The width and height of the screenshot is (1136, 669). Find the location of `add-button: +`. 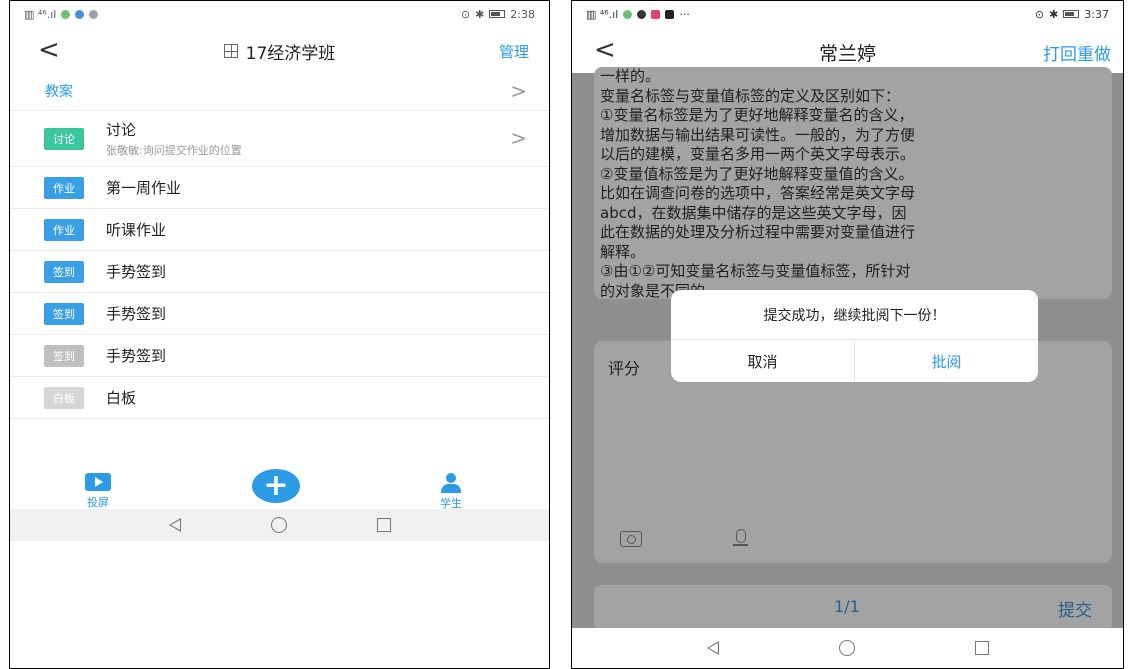

add-button: + is located at coordinates (276, 486).